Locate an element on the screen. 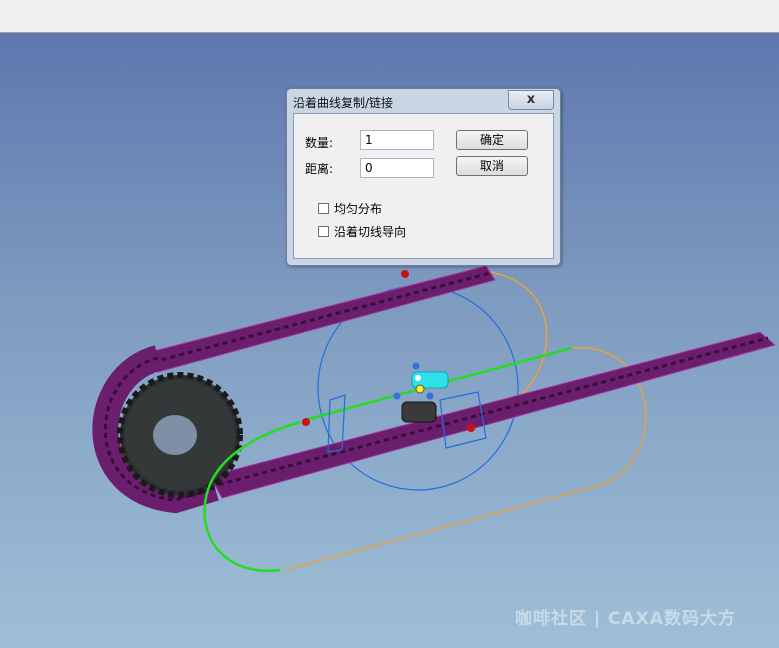 This screenshot has width=779, height=648. even-distribution-checkbox: 均匀分布 is located at coordinates (350, 208).